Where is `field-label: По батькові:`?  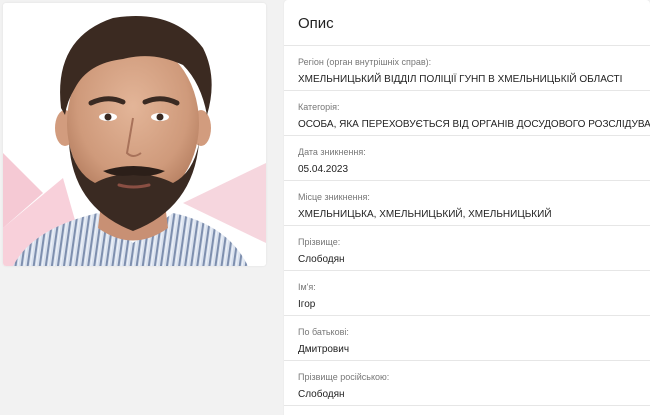 field-label: По батькові: is located at coordinates (323, 332).